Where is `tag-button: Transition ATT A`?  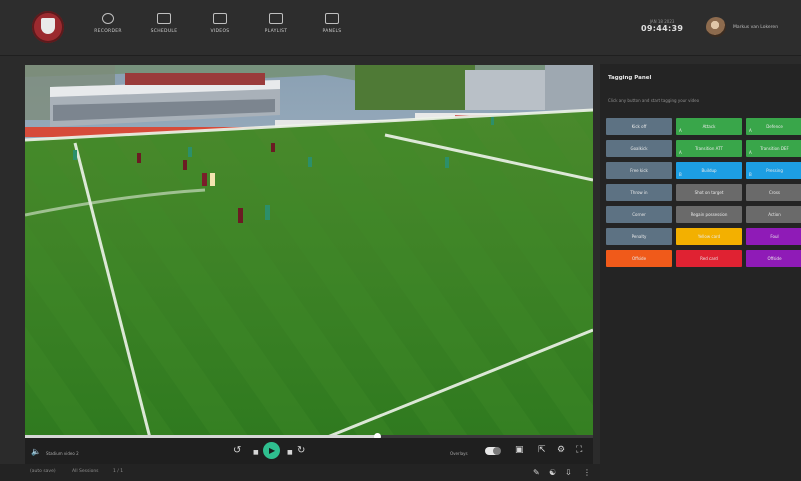
tag-button: Transition ATT A is located at coordinates (709, 148).